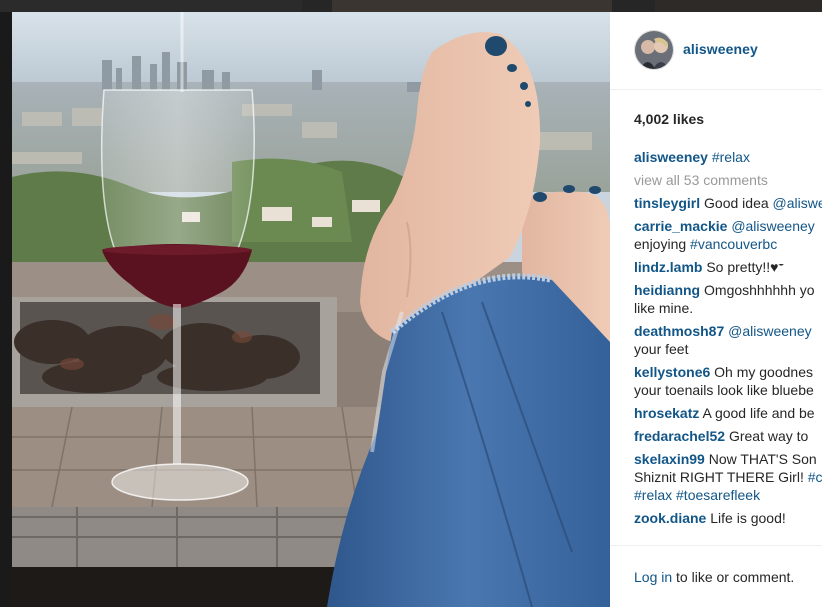 This screenshot has width=822, height=607. I want to click on post-header: alisweeney, so click(716, 51).